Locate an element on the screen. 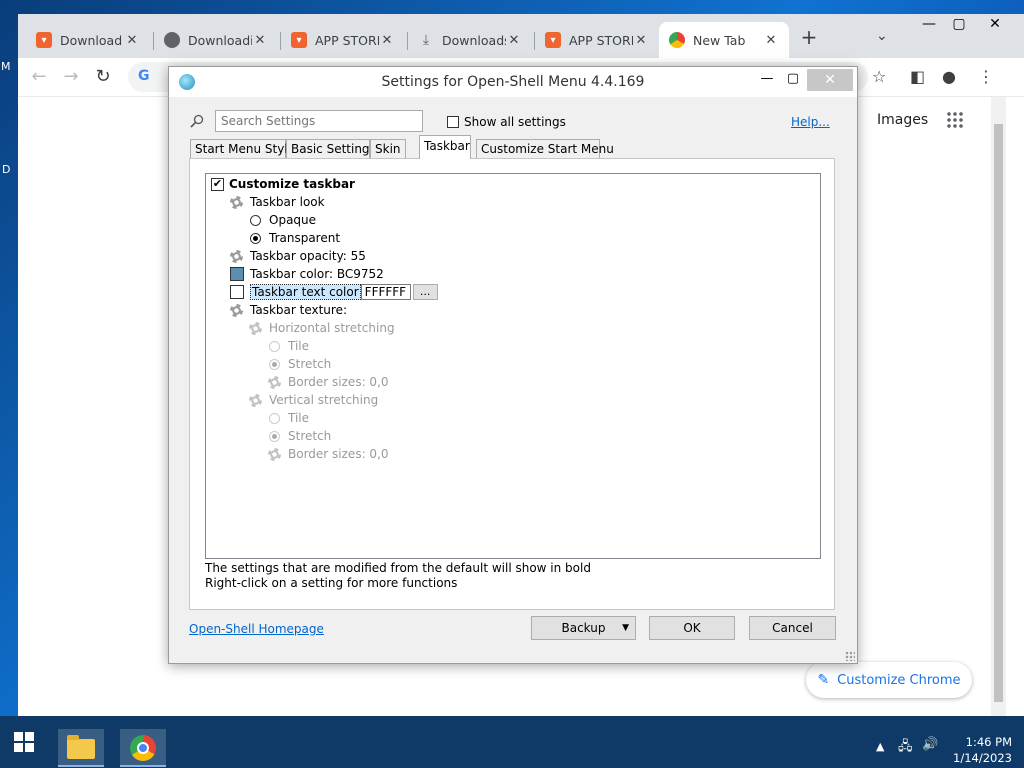  backup-button: Backup ▼ is located at coordinates (583, 628).